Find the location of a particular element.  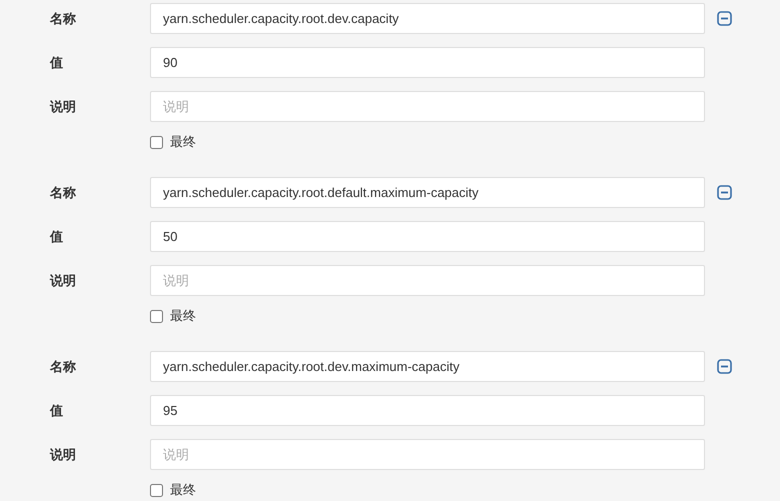

input-field: 90 is located at coordinates (427, 62).